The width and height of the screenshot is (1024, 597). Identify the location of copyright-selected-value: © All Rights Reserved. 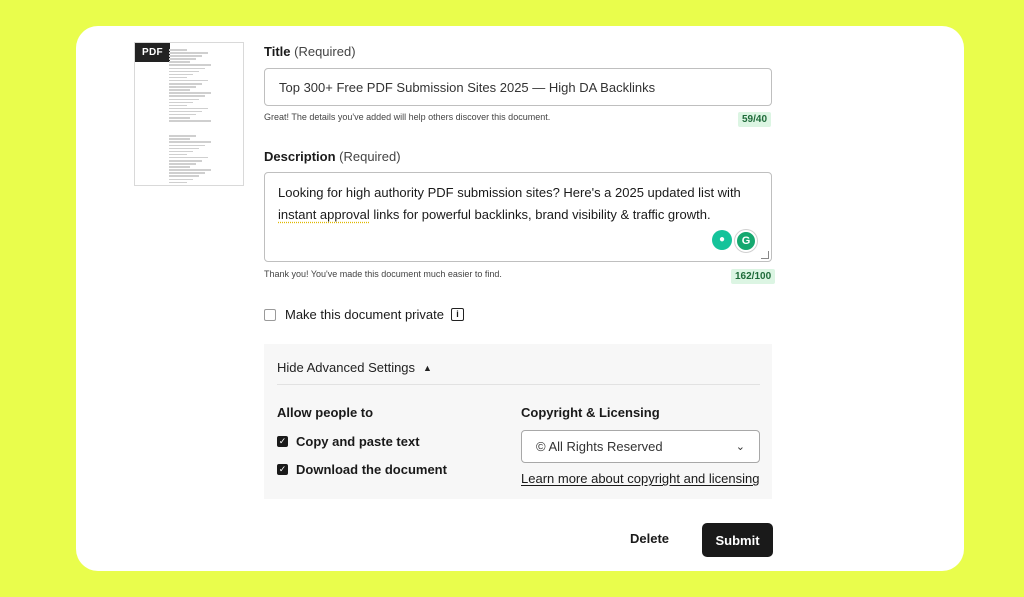
(599, 446).